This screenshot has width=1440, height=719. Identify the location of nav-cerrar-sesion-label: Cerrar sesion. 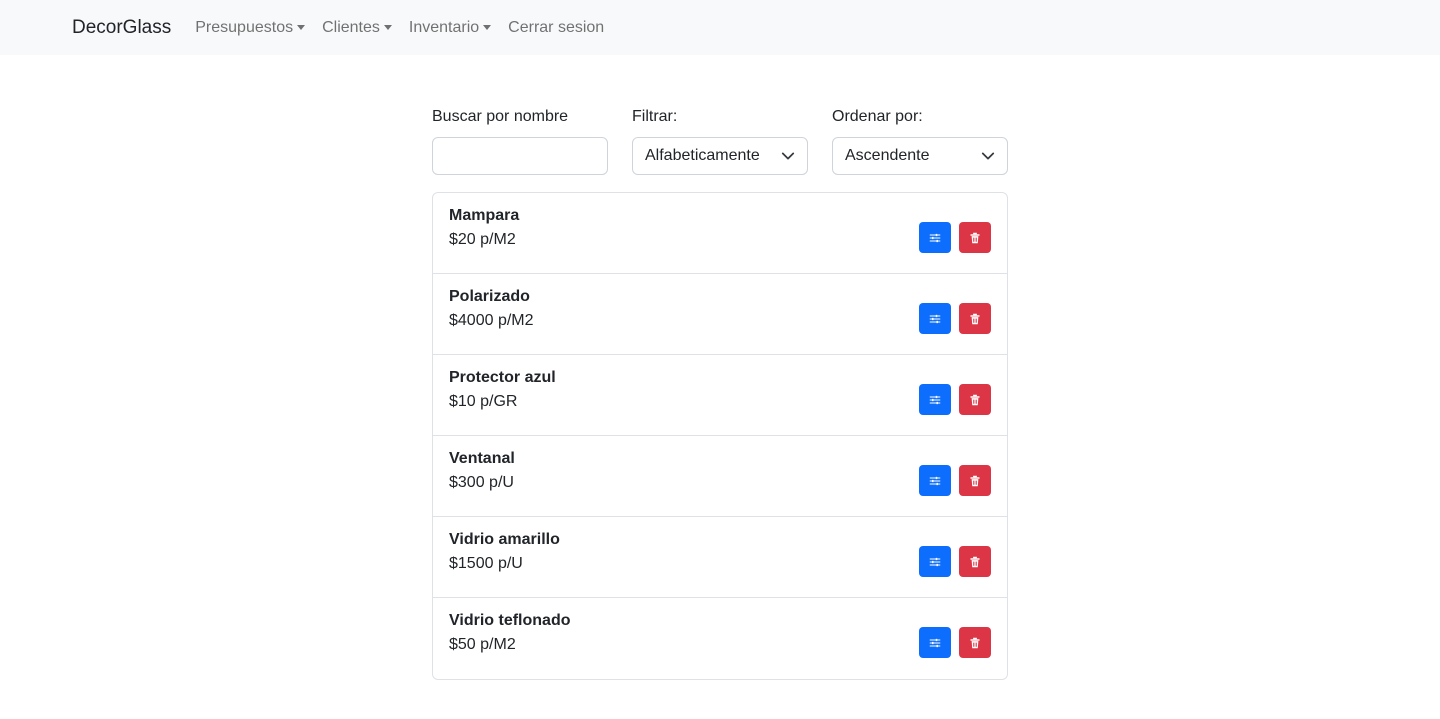
(556, 27).